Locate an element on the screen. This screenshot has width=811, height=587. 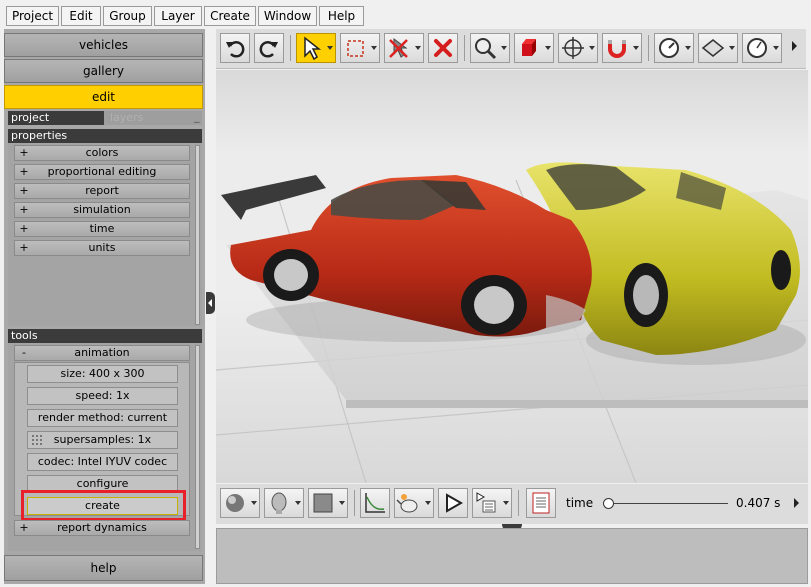
tab-project: project is located at coordinates (56, 118).